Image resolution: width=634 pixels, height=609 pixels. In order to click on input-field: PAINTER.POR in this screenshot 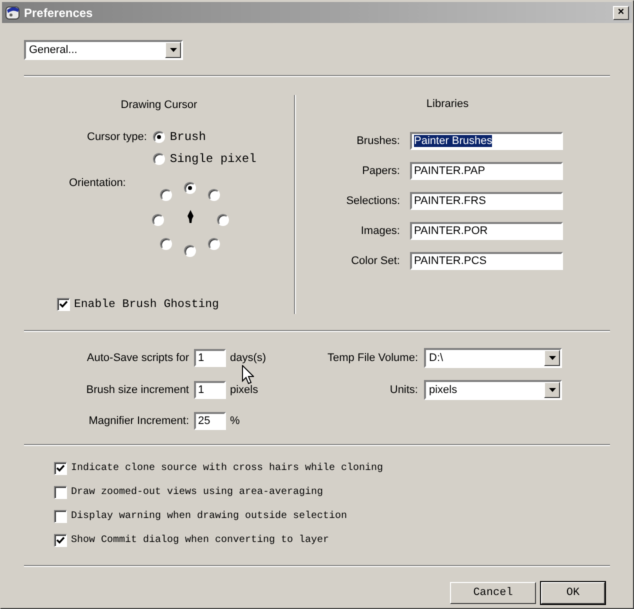, I will do `click(486, 231)`.